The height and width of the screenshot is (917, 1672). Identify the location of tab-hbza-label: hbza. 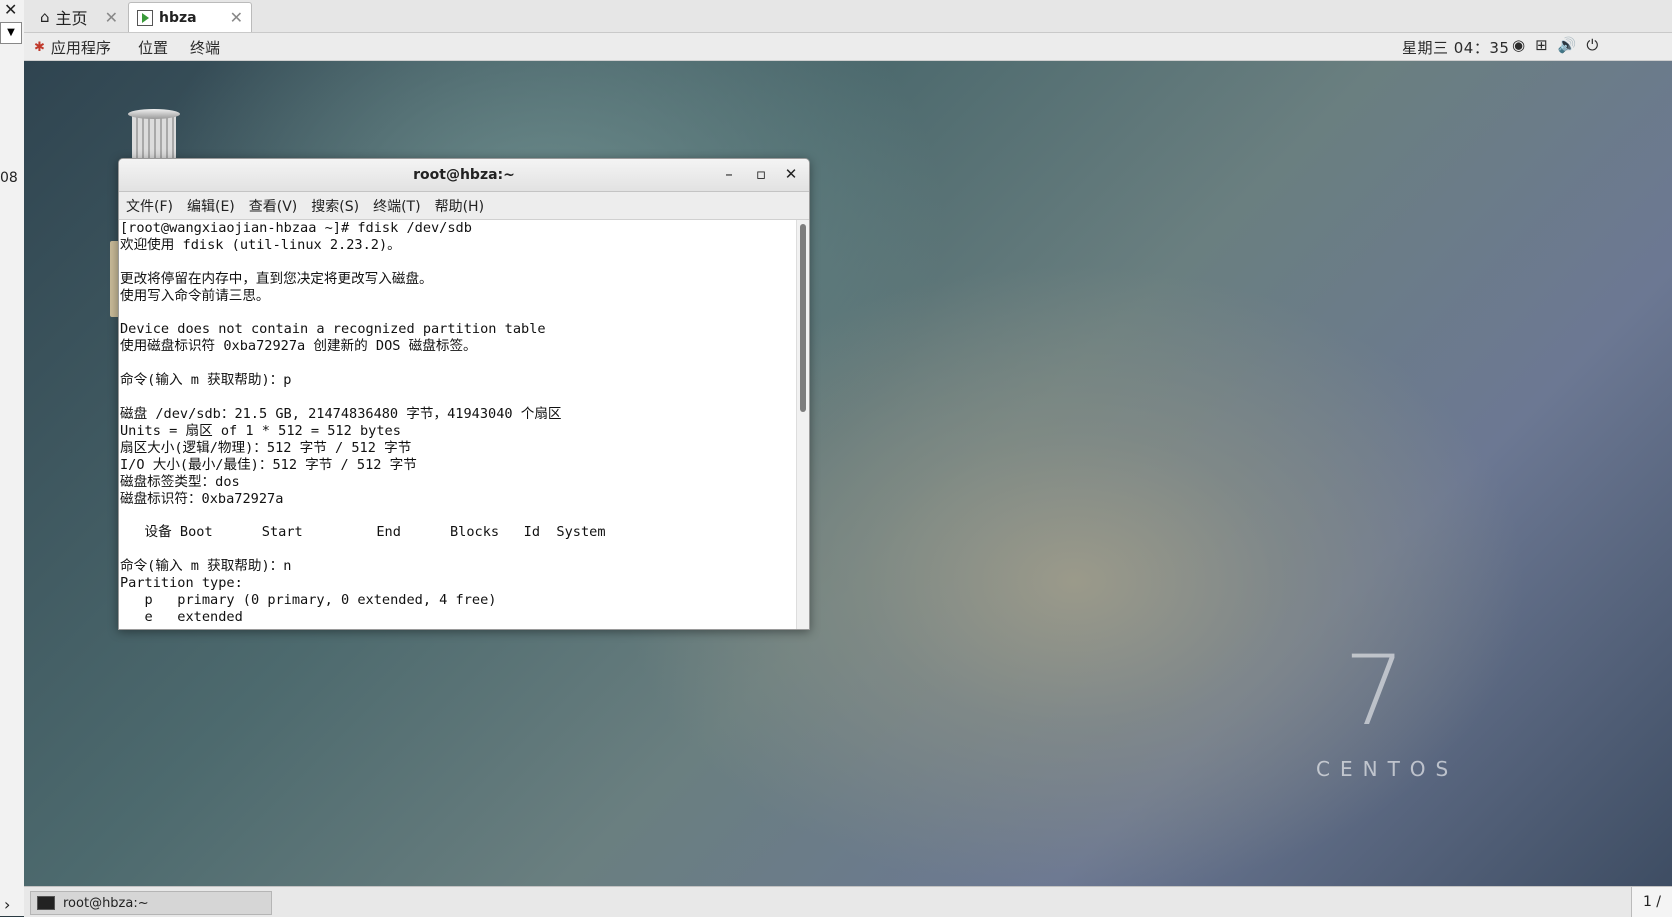
(178, 17).